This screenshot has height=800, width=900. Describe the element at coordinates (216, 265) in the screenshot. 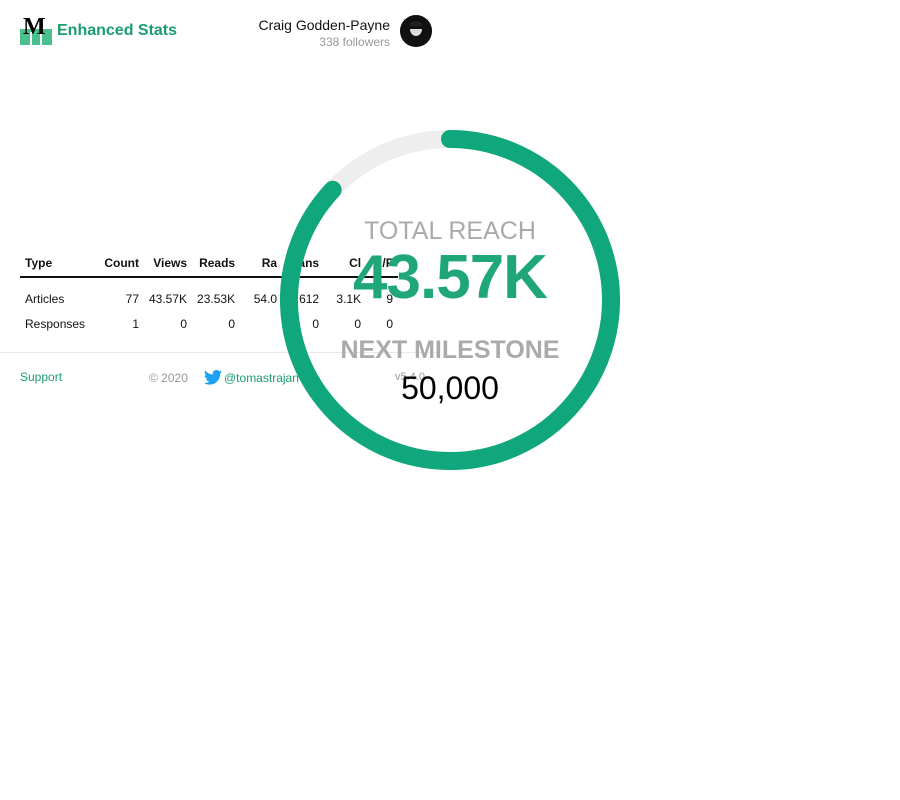

I see `col-reads: Reads` at that location.